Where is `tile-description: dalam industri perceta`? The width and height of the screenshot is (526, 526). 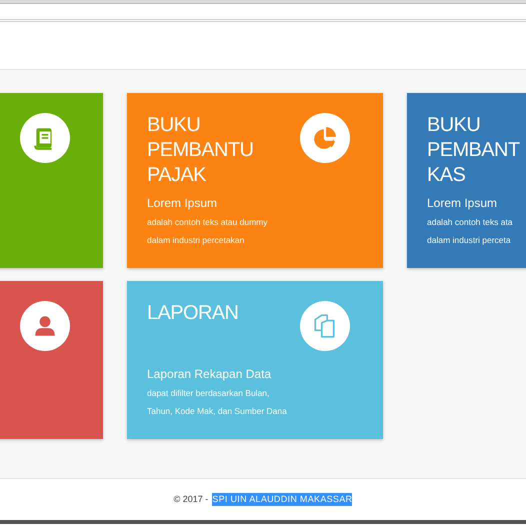 tile-description: dalam industri perceta is located at coordinates (469, 240).